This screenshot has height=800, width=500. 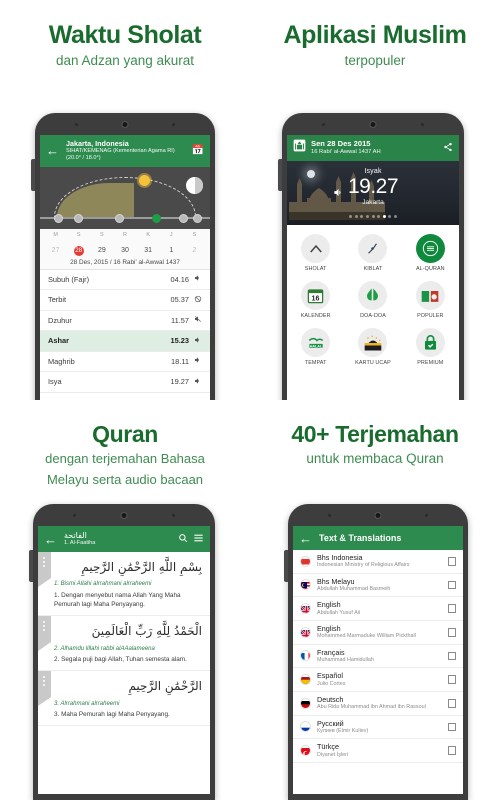 What do you see at coordinates (430, 316) in the screenshot?
I see `feature-label: POPULER` at bounding box center [430, 316].